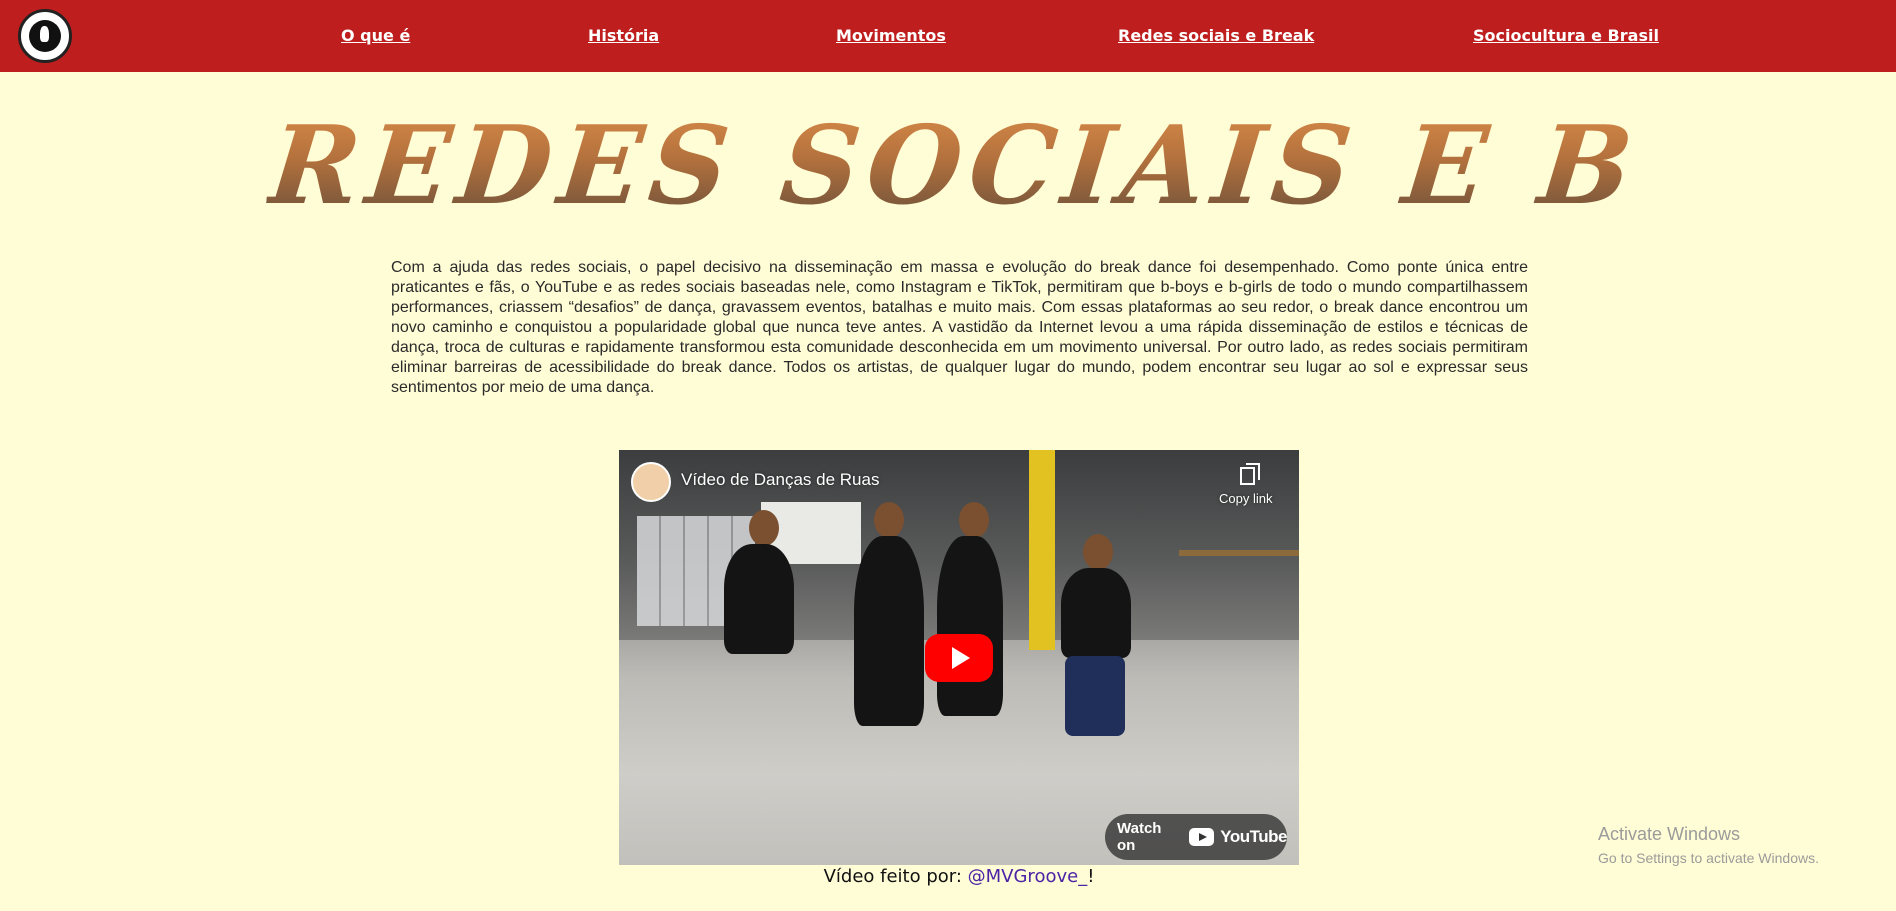 The width and height of the screenshot is (1896, 911). I want to click on copy-link-label: Copy link, so click(1245, 498).